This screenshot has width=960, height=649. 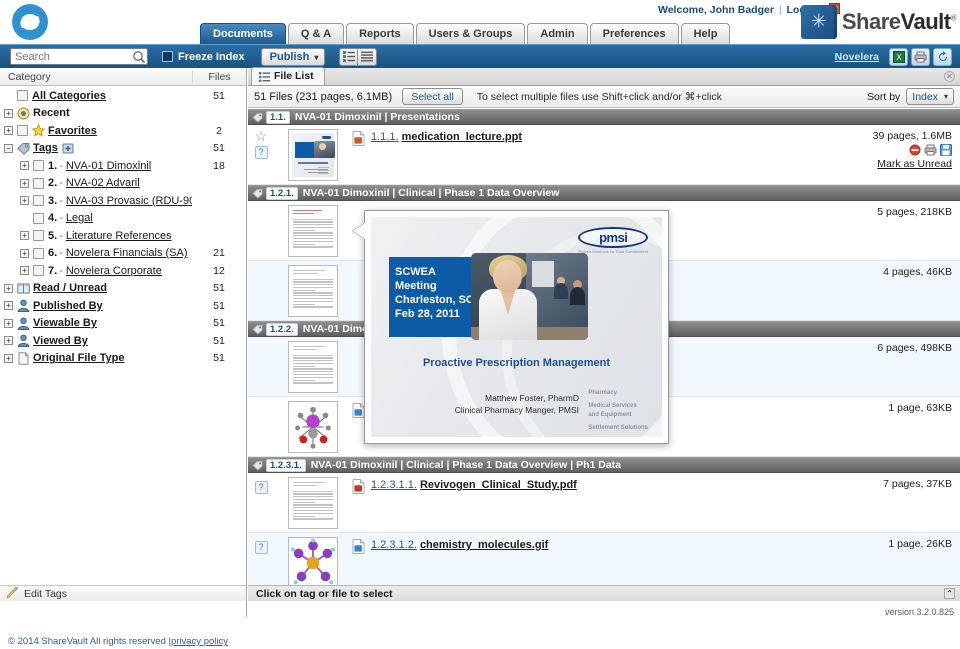 I want to click on close-panel-icon: ✕, so click(x=949, y=76).